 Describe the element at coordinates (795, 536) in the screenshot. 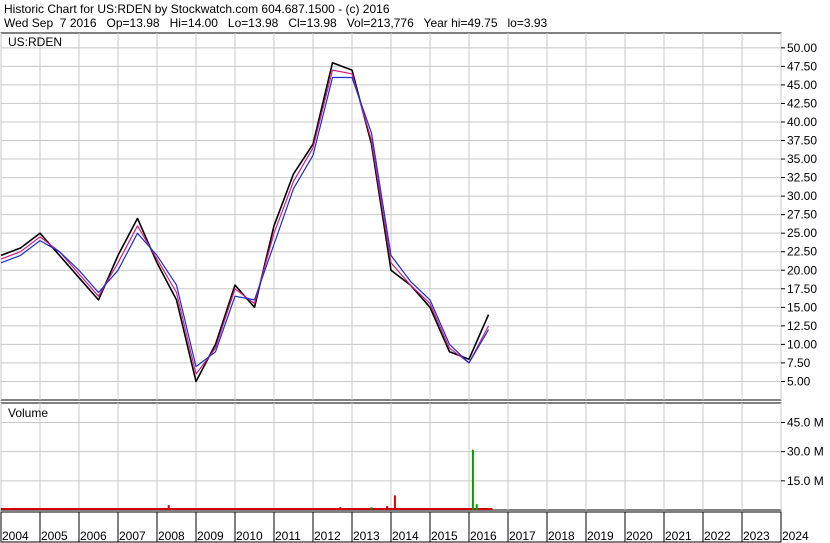

I see `x-tick-label: 2024` at that location.